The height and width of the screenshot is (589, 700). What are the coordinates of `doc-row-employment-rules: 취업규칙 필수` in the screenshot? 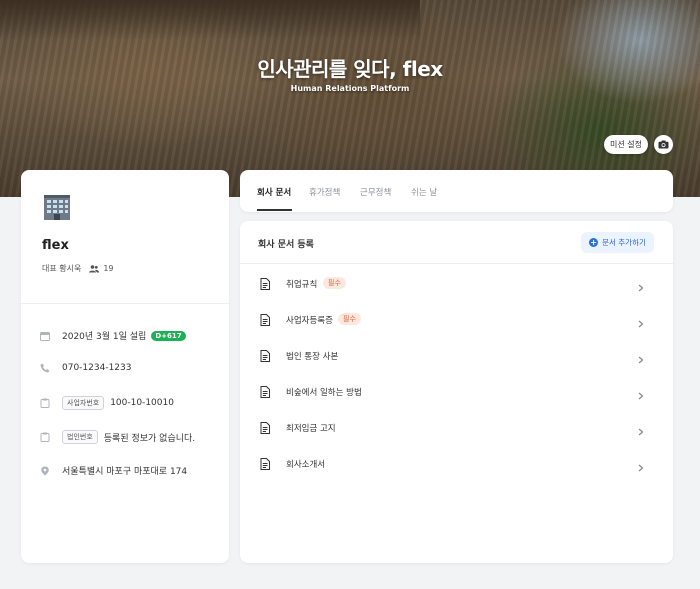 It's located at (456, 281).